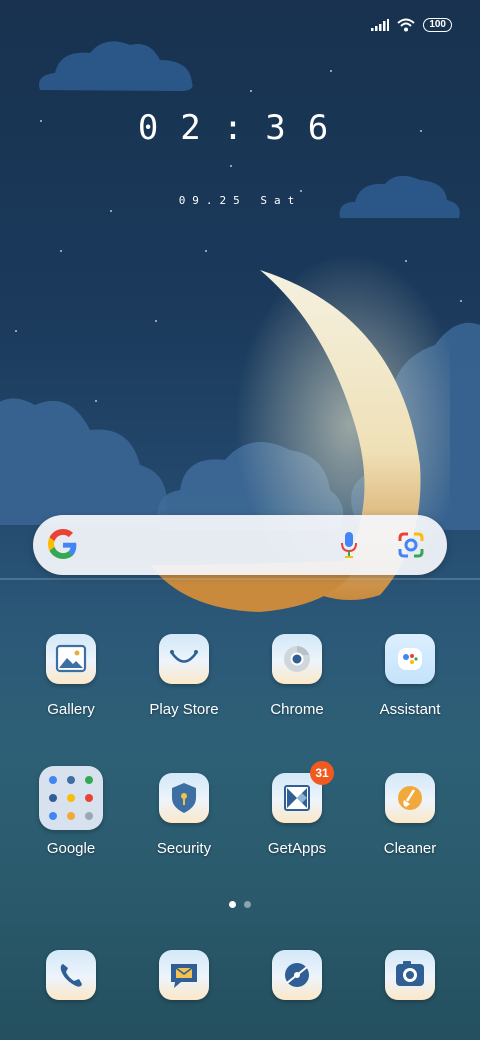 The image size is (480, 1040). I want to click on cleaner-icon, so click(410, 798).